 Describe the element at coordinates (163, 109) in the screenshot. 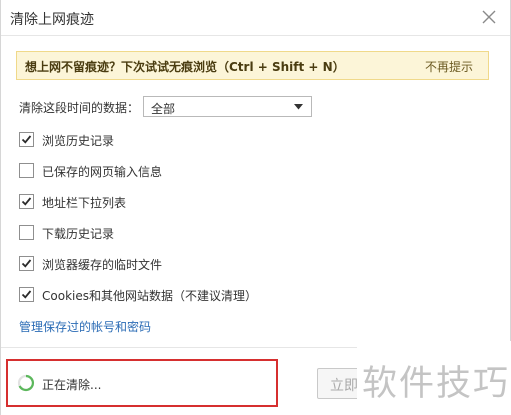

I see `time-range-value: 全部` at that location.